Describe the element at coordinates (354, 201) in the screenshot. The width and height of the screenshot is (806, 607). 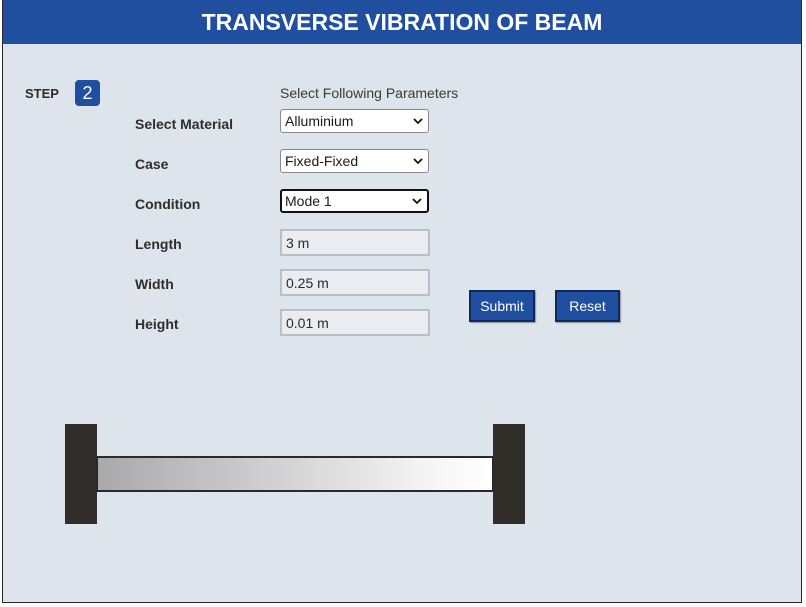
I see `condition-select: Mode 1` at that location.